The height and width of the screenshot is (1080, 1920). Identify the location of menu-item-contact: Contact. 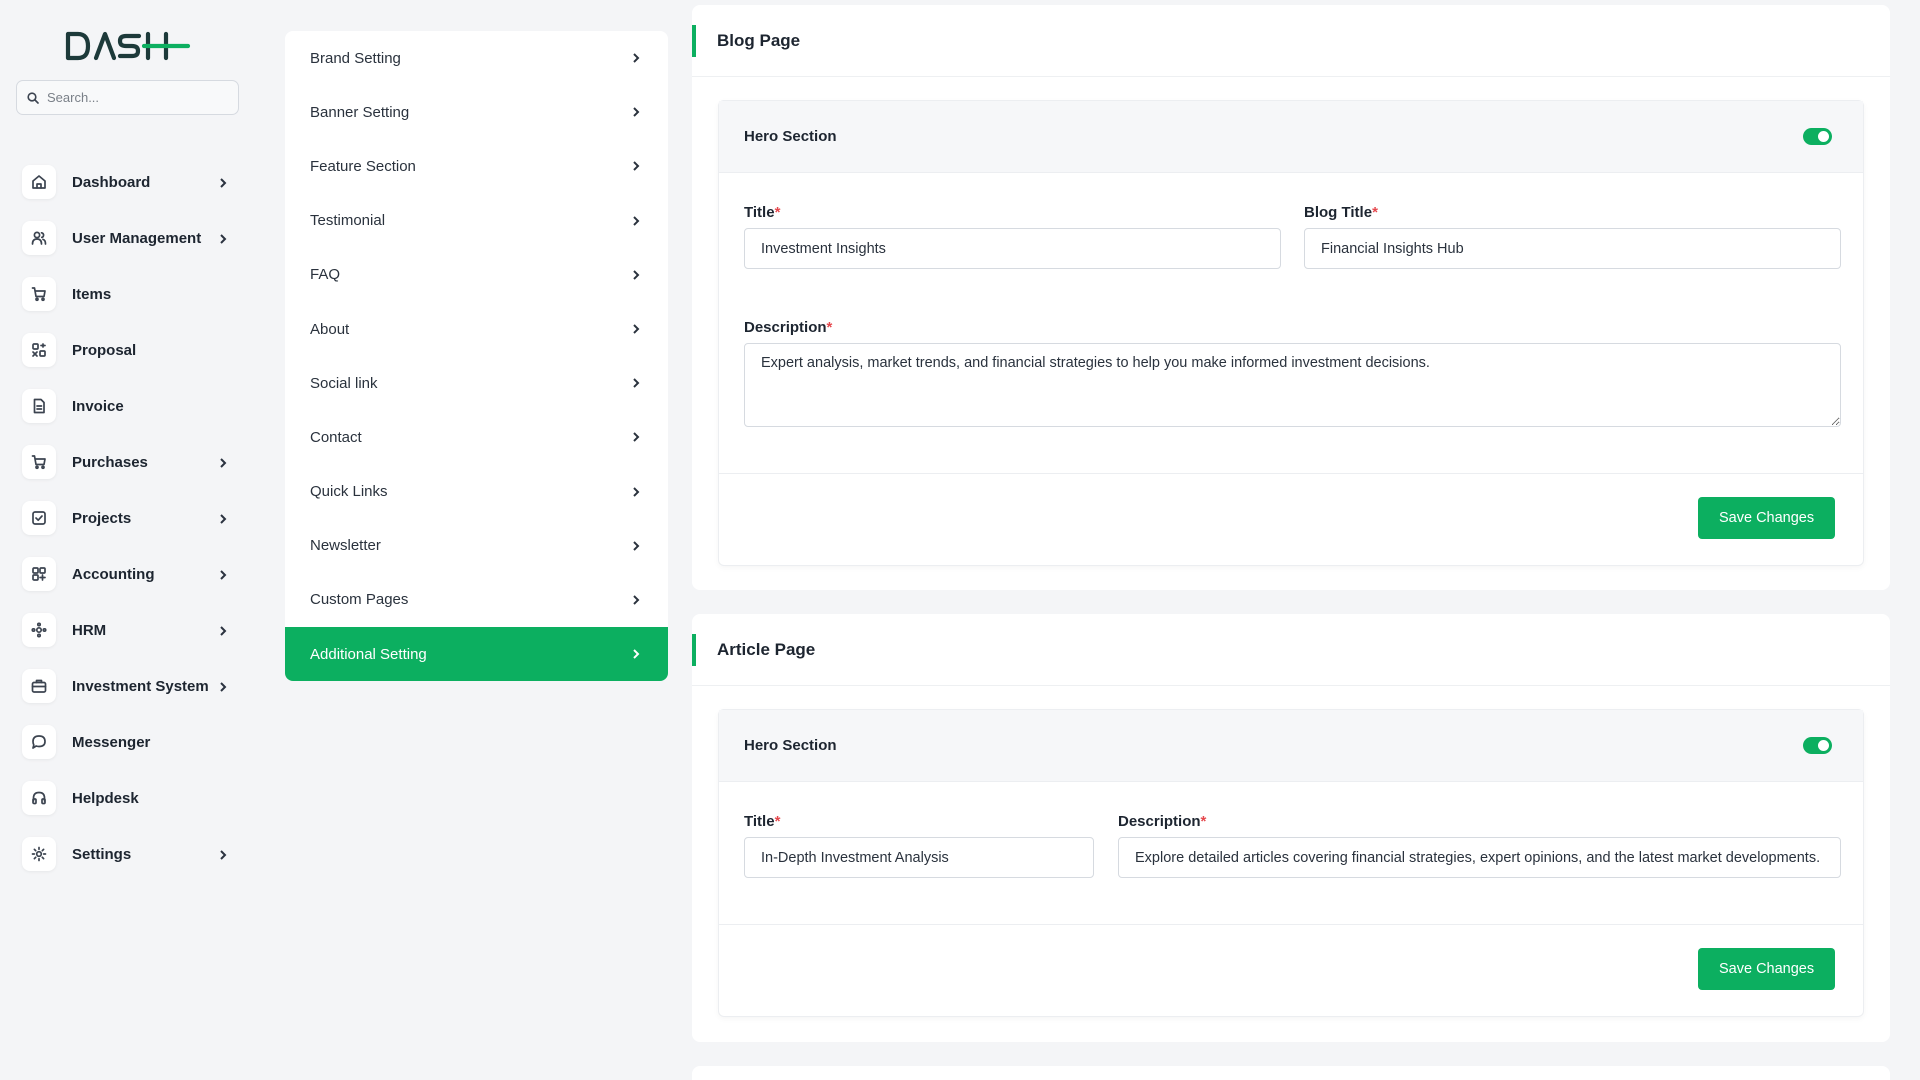
(476, 437).